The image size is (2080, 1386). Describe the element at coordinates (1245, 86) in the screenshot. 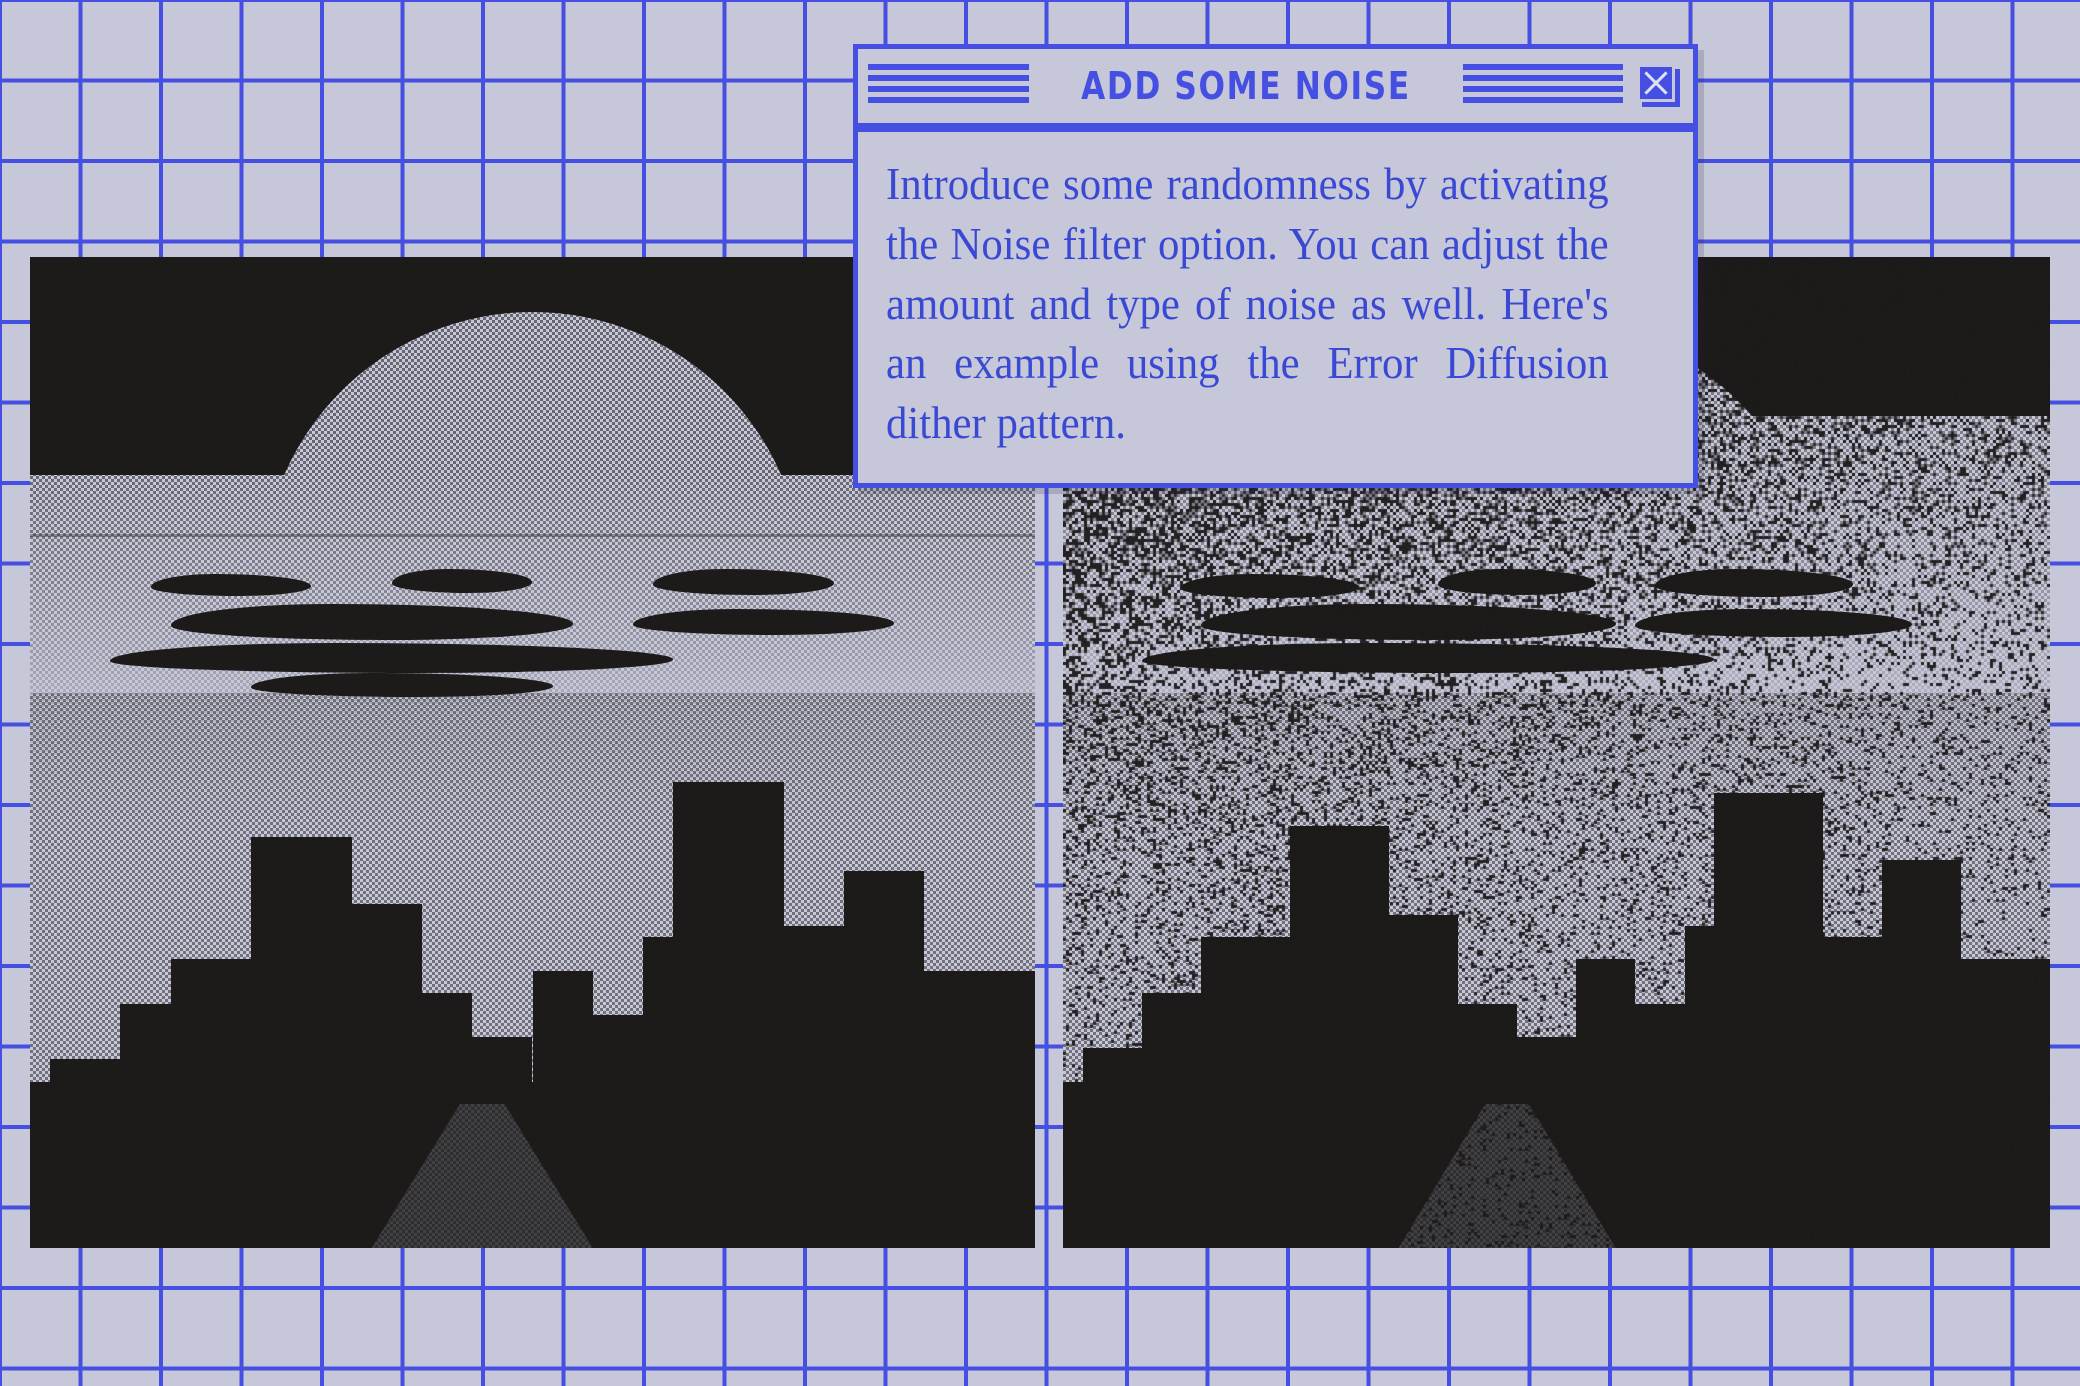

I see `dialog-title: ADD SOME NOISE` at that location.